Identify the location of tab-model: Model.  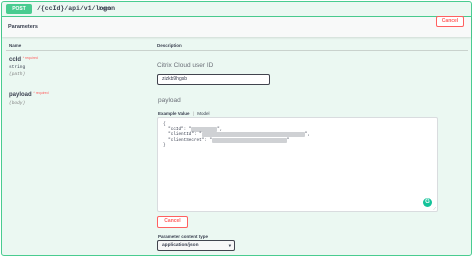
(203, 113).